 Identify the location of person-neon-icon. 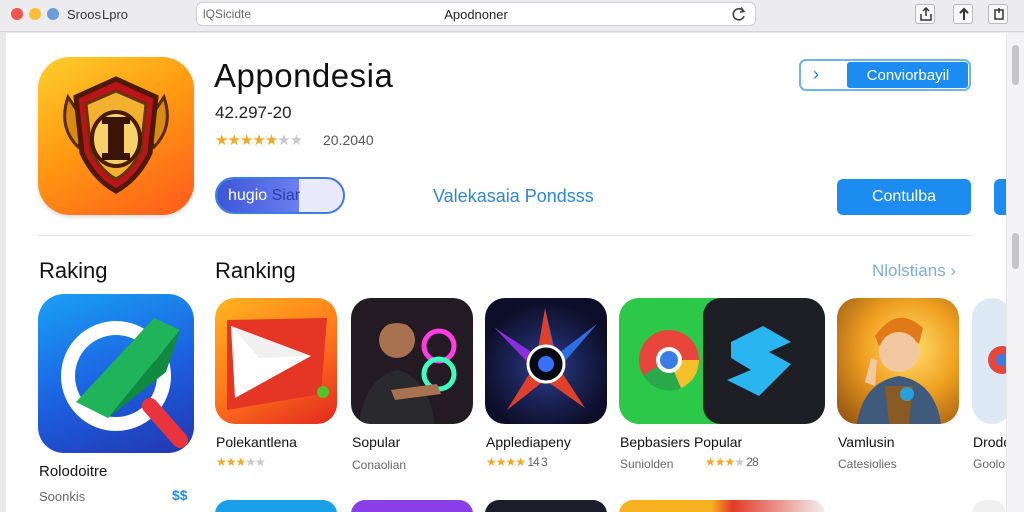
(408, 373).